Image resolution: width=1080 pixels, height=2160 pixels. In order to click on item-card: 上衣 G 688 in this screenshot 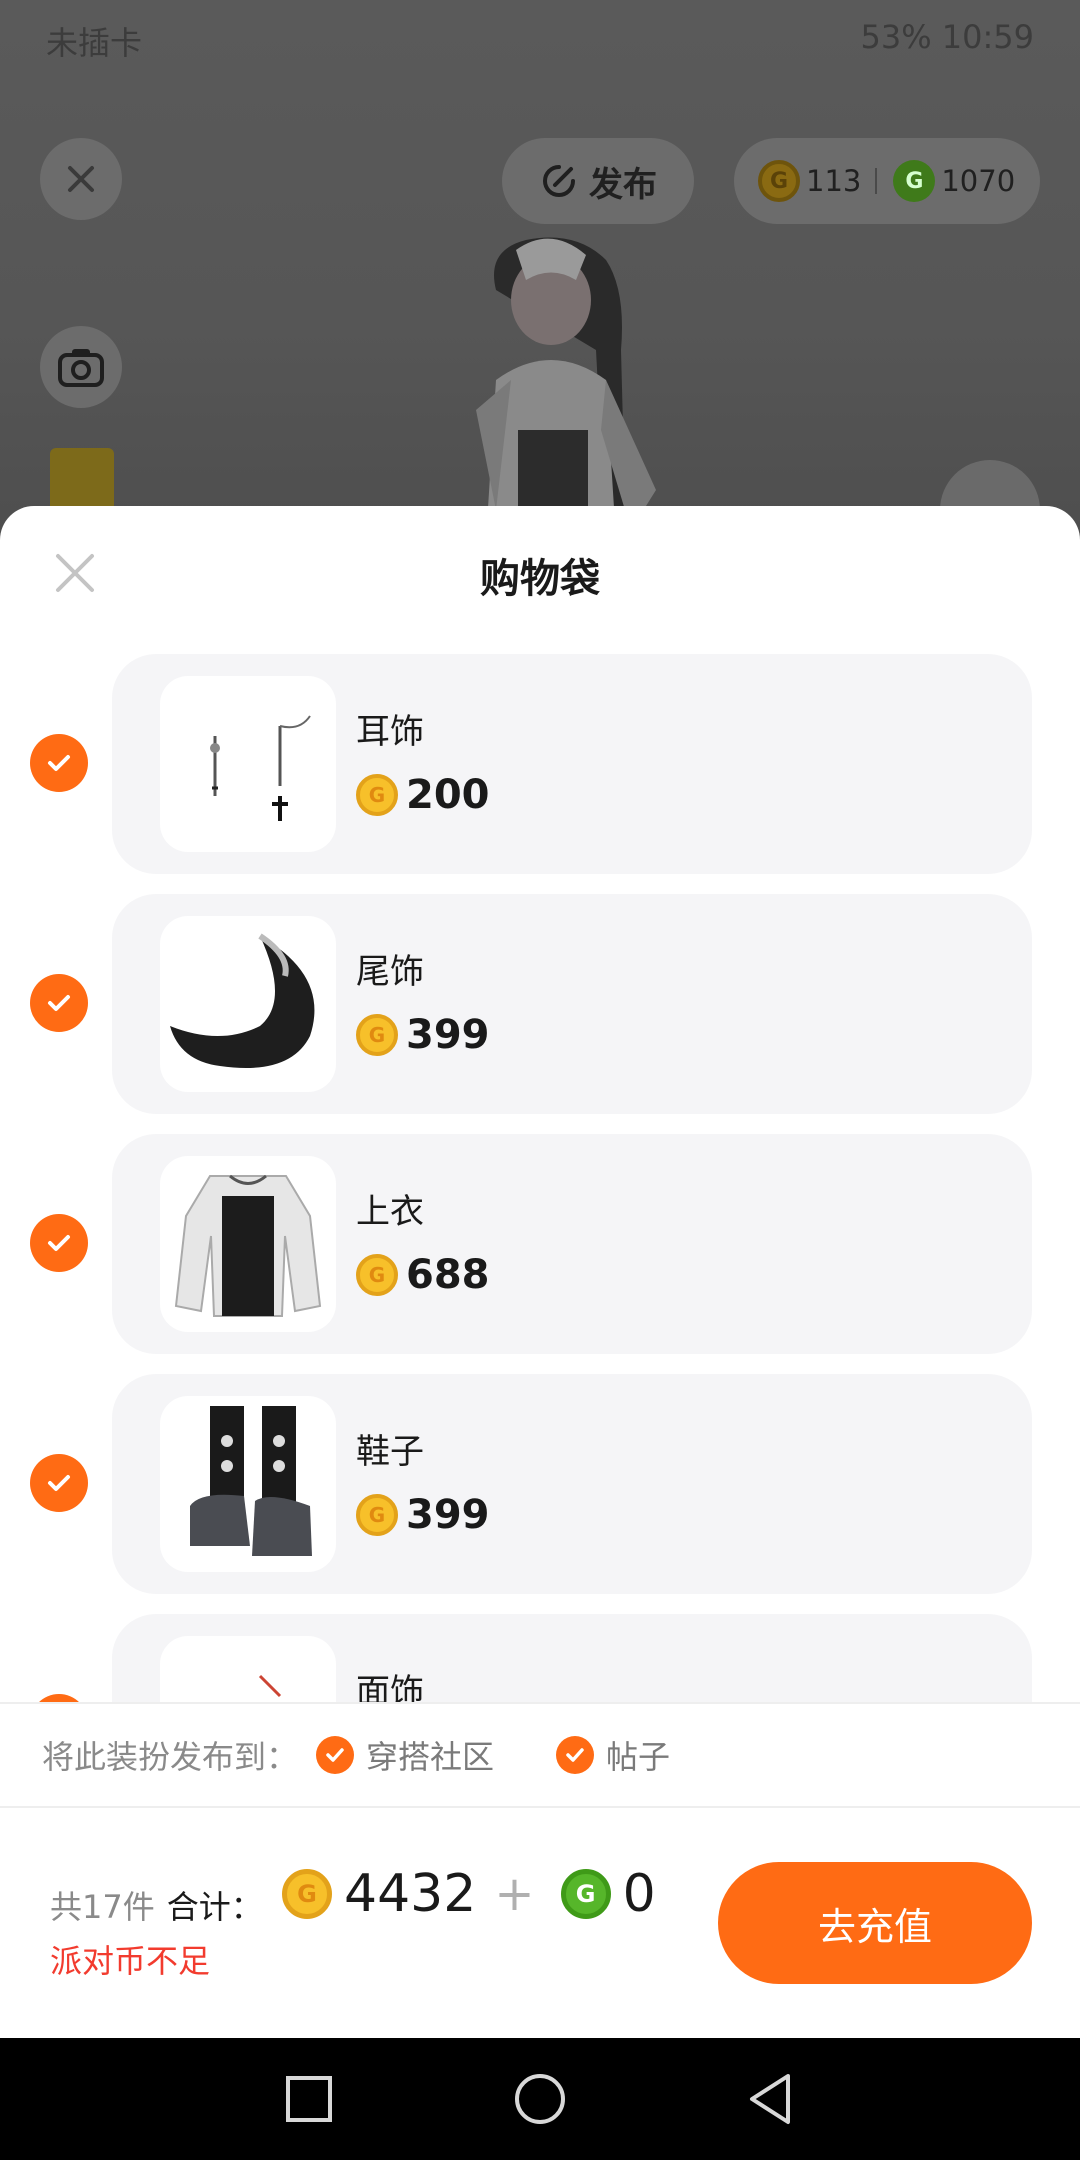, I will do `click(572, 1244)`.